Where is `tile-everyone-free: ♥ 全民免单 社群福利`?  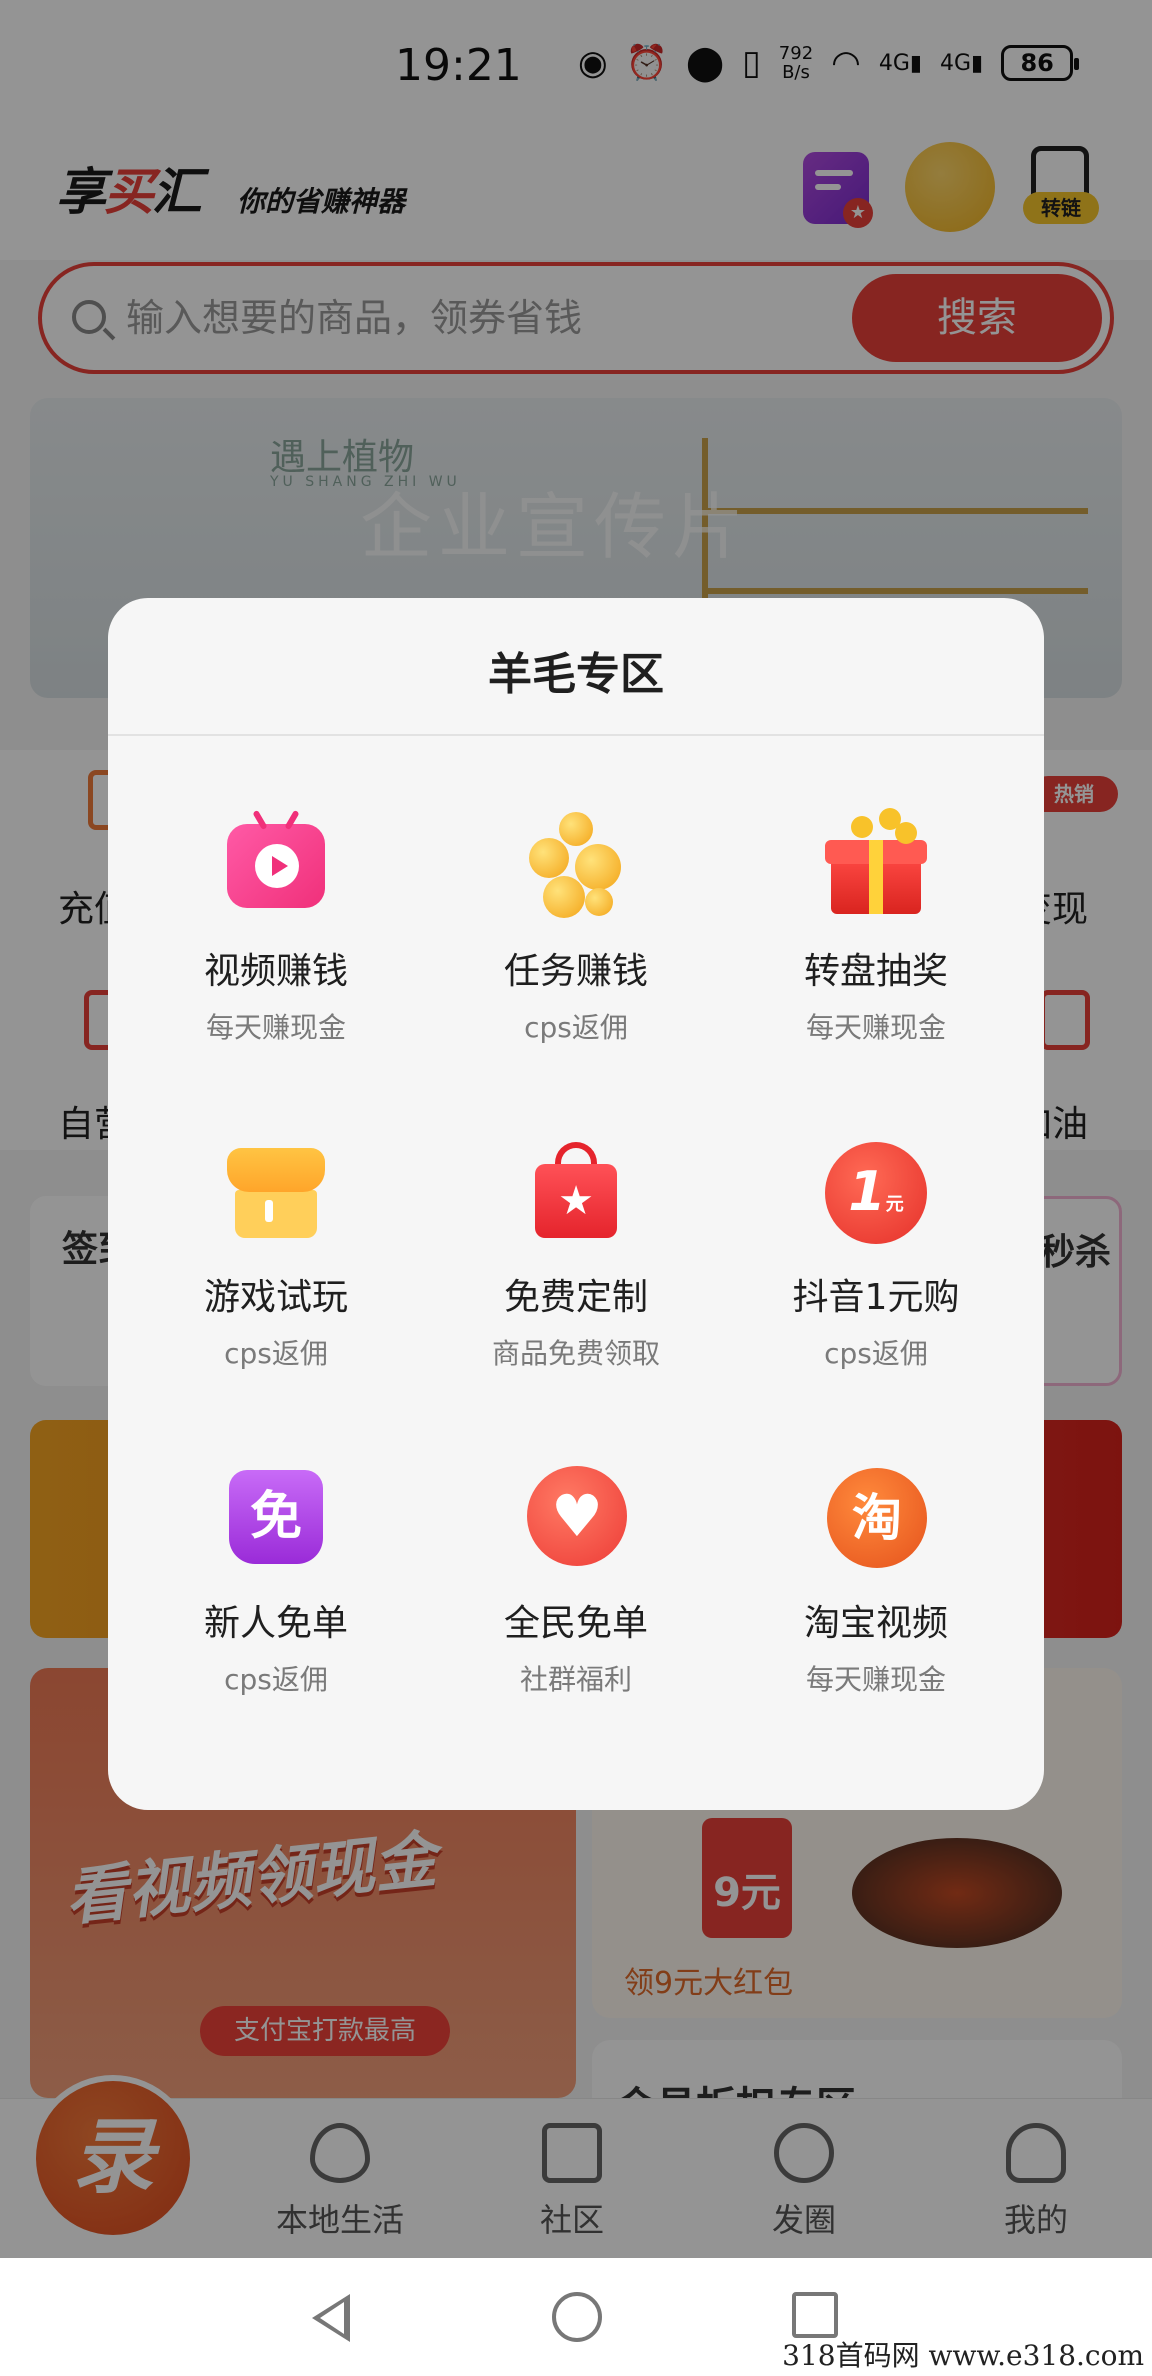 tile-everyone-free: ♥ 全民免单 社群福利 is located at coordinates (576, 1610).